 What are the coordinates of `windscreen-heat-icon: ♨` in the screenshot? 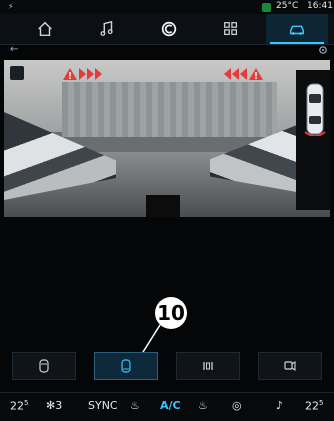 It's located at (135, 405).